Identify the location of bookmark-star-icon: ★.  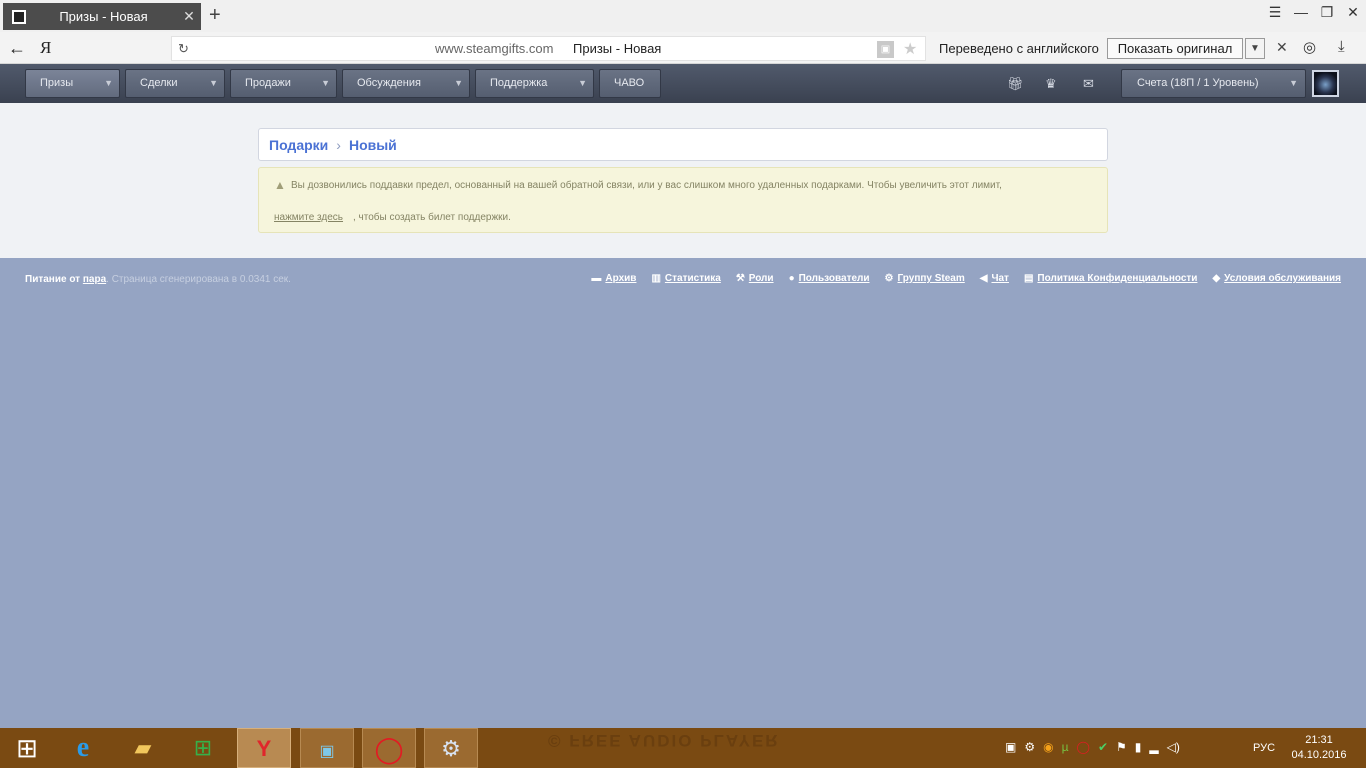
(910, 49).